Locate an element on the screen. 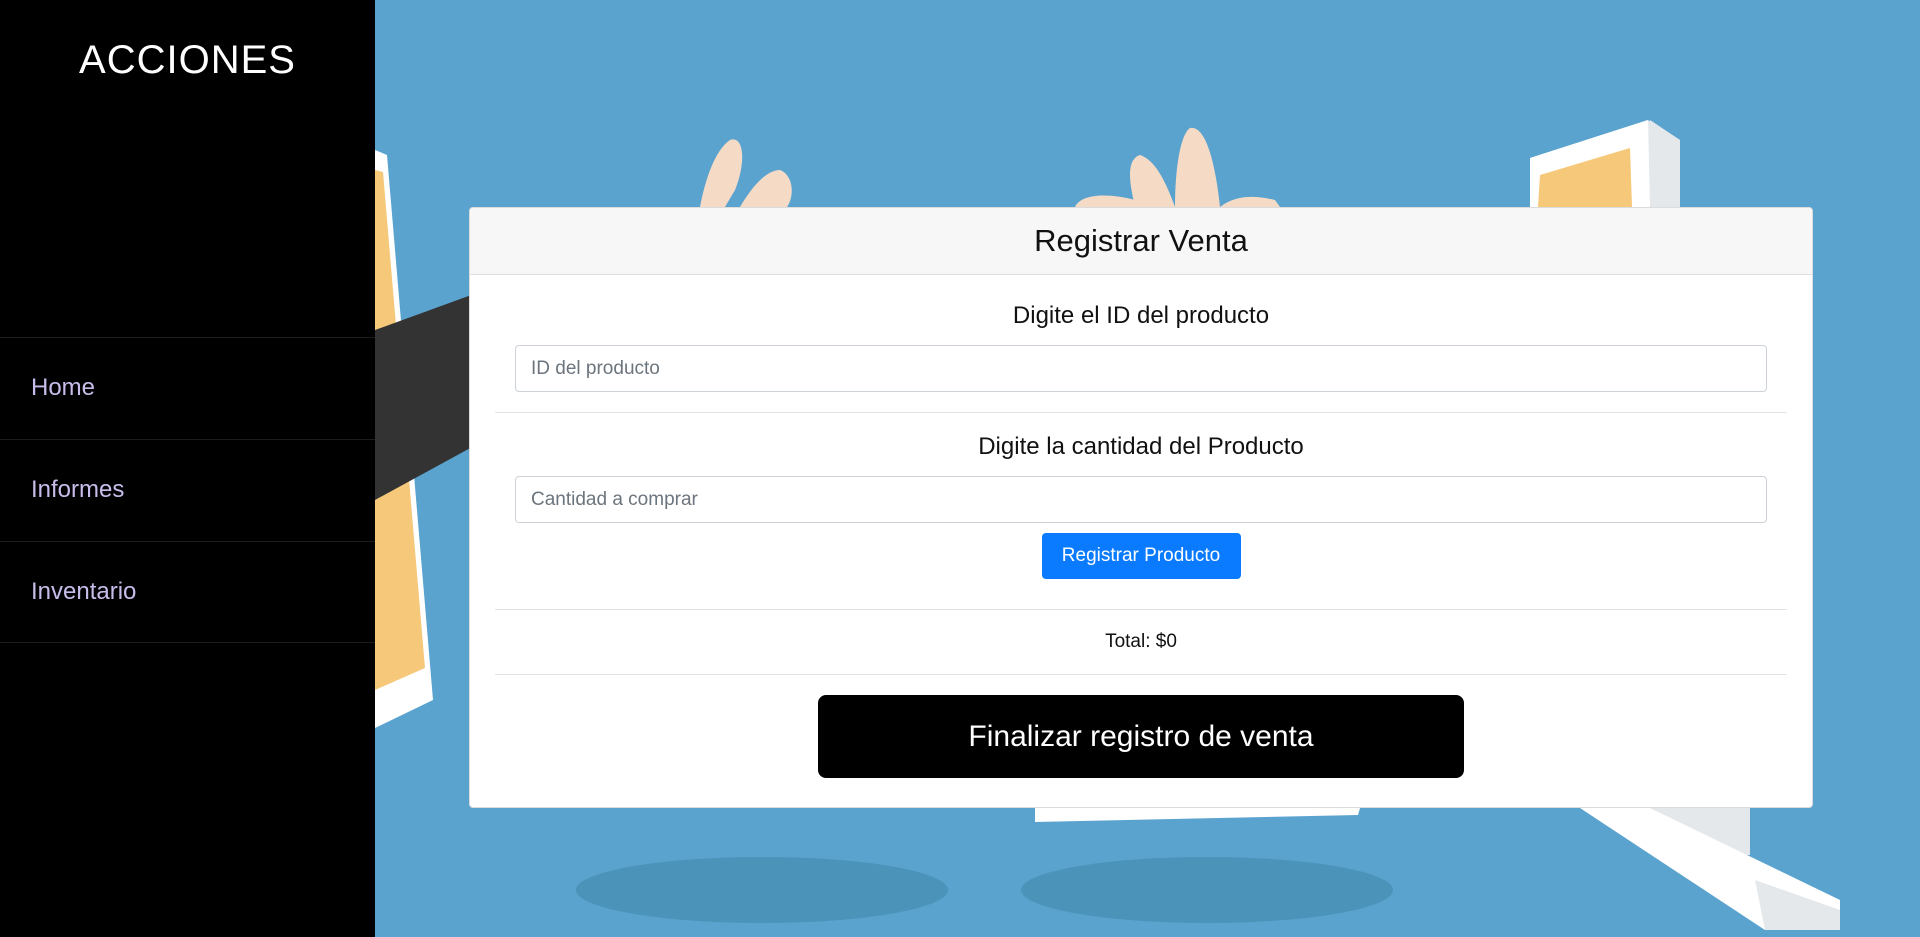 Image resolution: width=1920 pixels, height=937 pixels. sidebar-title: ACCIONES is located at coordinates (187, 60).